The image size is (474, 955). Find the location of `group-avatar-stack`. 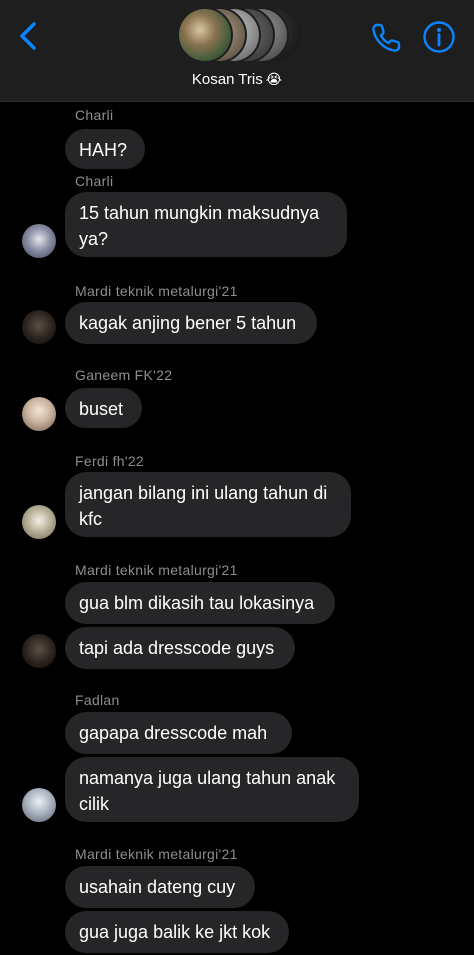

group-avatar-stack is located at coordinates (240, 35).